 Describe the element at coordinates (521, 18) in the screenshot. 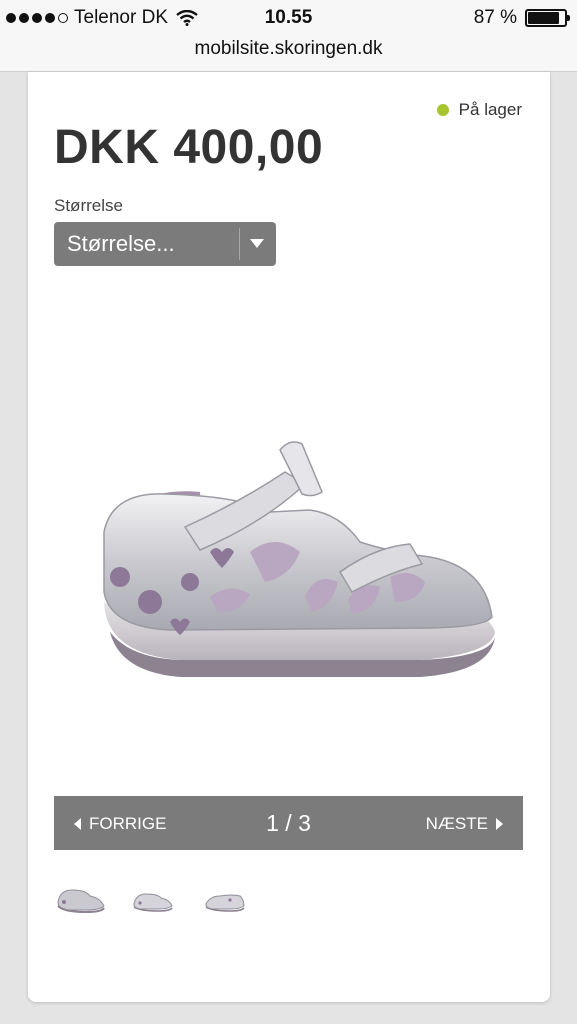

I see `battery-status: 87 %` at that location.